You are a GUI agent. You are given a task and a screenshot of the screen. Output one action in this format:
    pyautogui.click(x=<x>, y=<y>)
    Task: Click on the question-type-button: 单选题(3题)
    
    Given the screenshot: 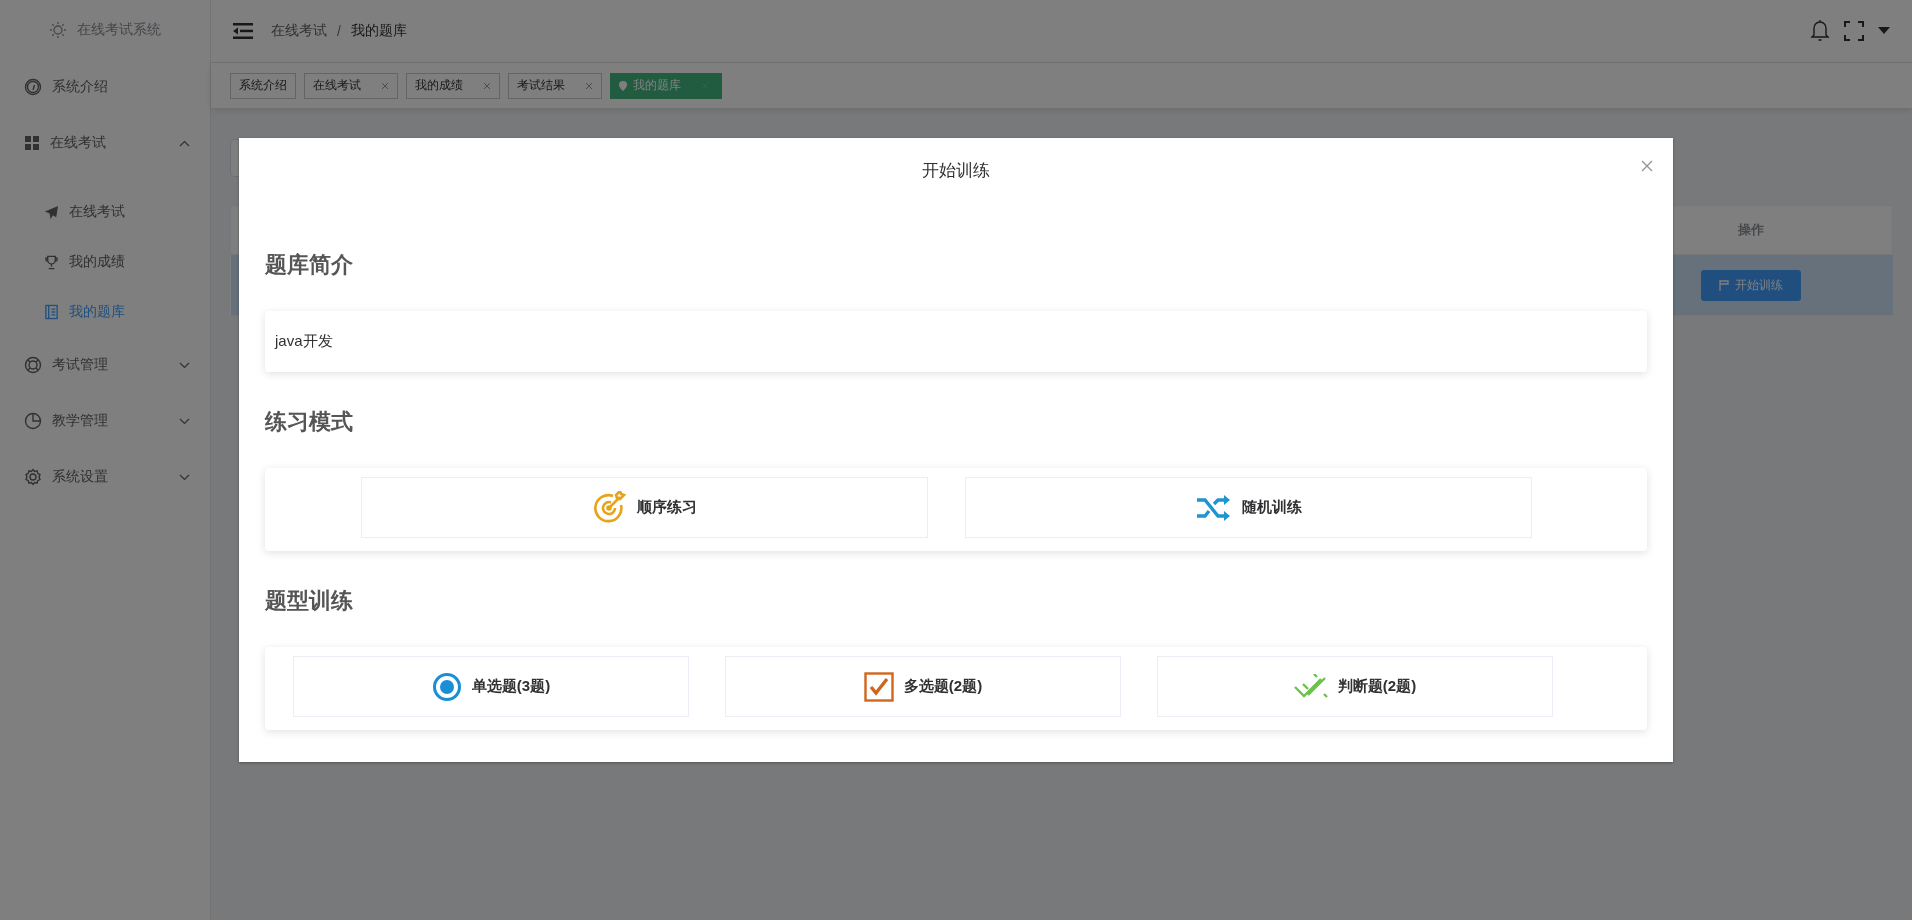 What is the action you would take?
    pyautogui.click(x=491, y=686)
    